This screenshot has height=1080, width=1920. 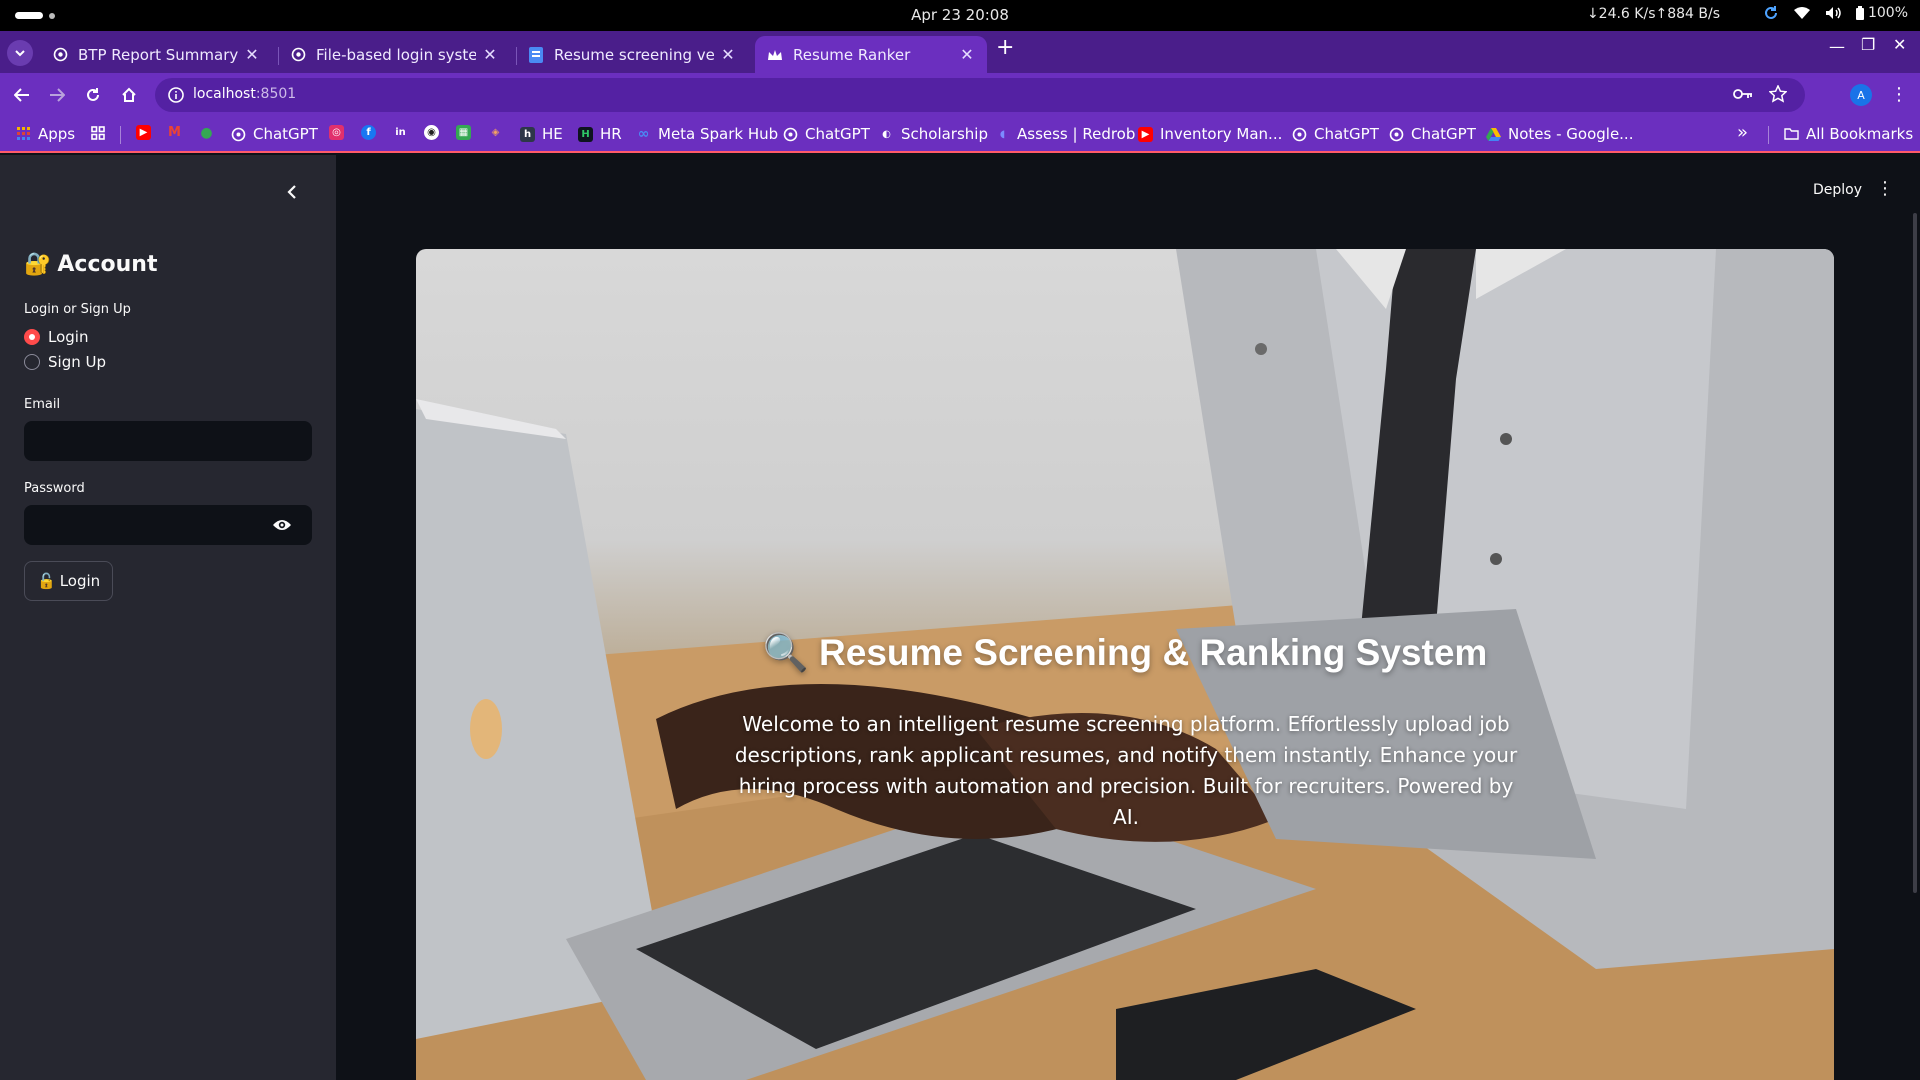 What do you see at coordinates (1335, 134) in the screenshot?
I see `bookmark-chatgpt-3: ChatGPT` at bounding box center [1335, 134].